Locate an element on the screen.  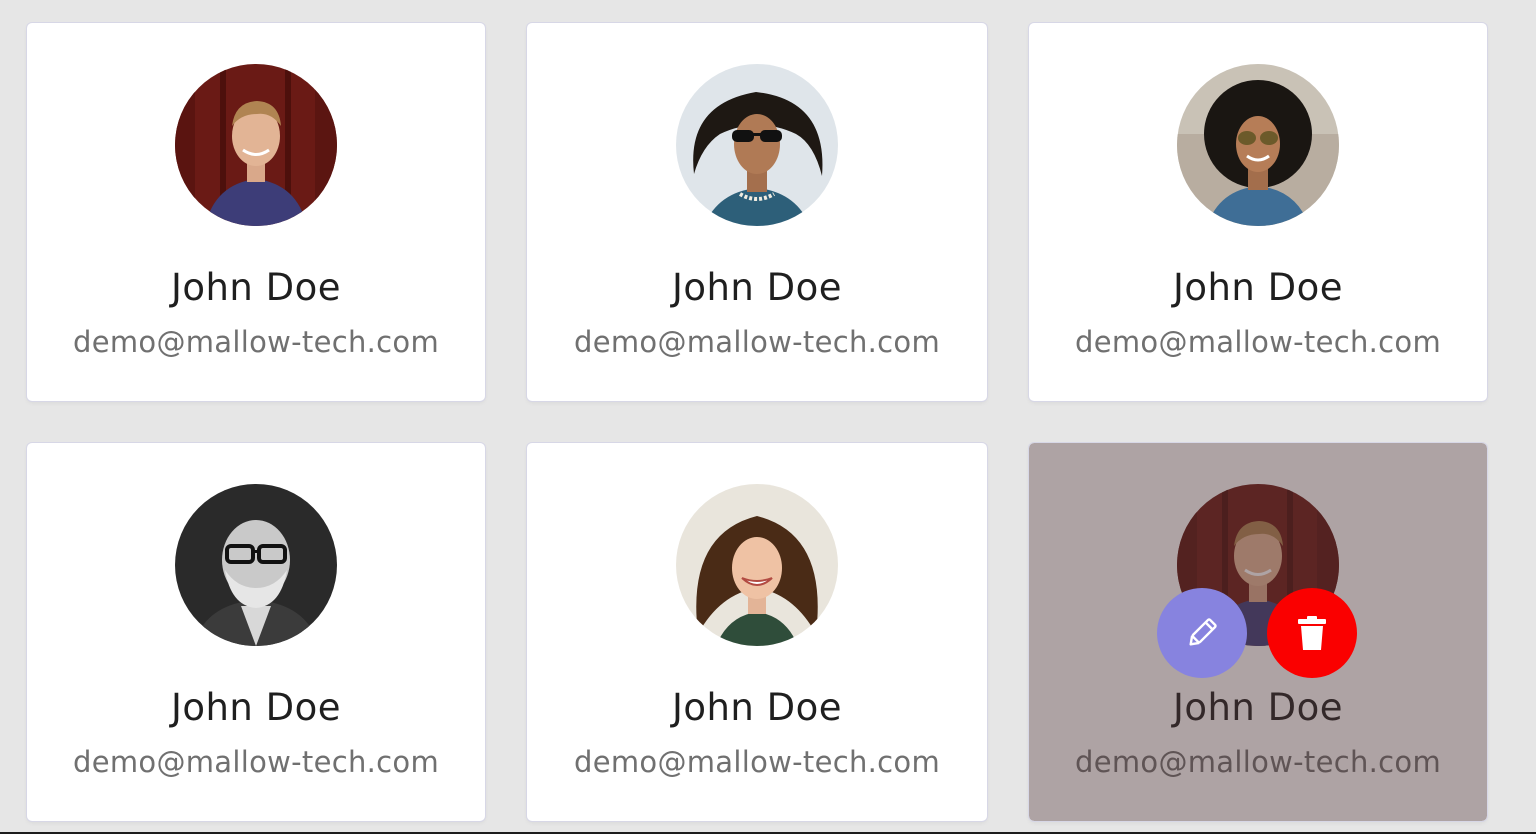
trash-icon is located at coordinates (1312, 633).